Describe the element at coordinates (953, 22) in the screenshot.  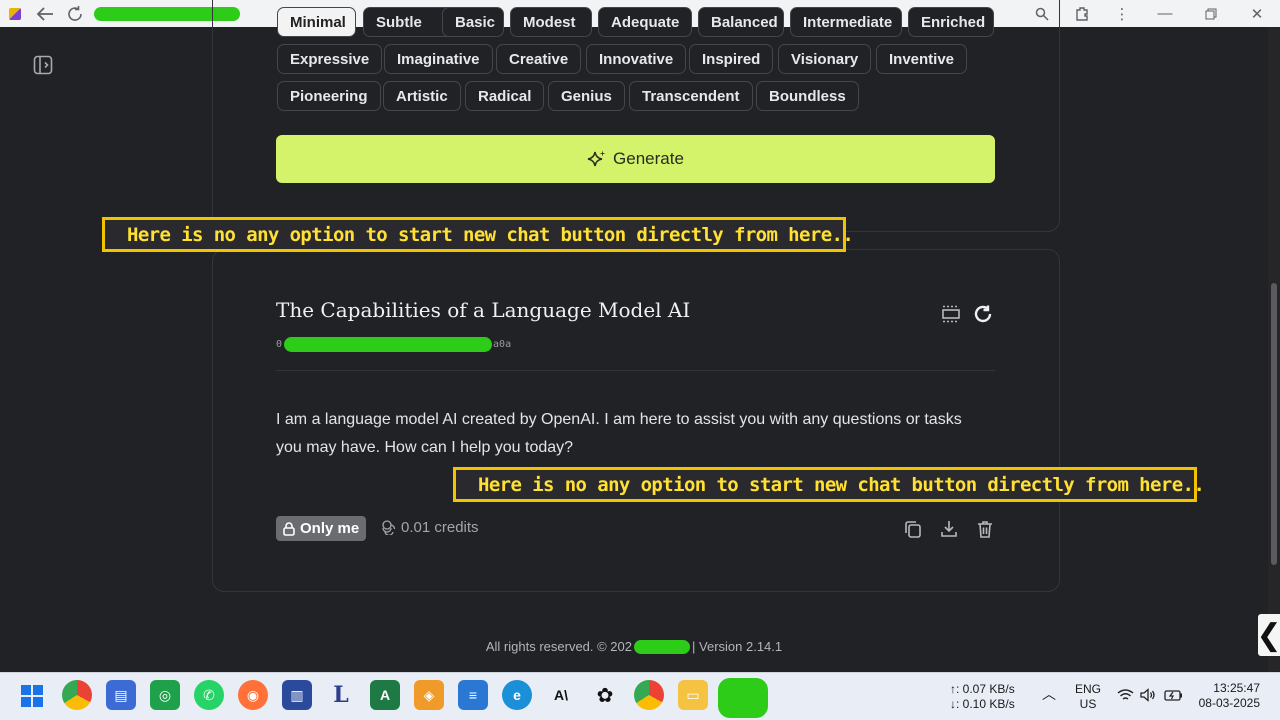
I see `chip-label: Enriched` at that location.